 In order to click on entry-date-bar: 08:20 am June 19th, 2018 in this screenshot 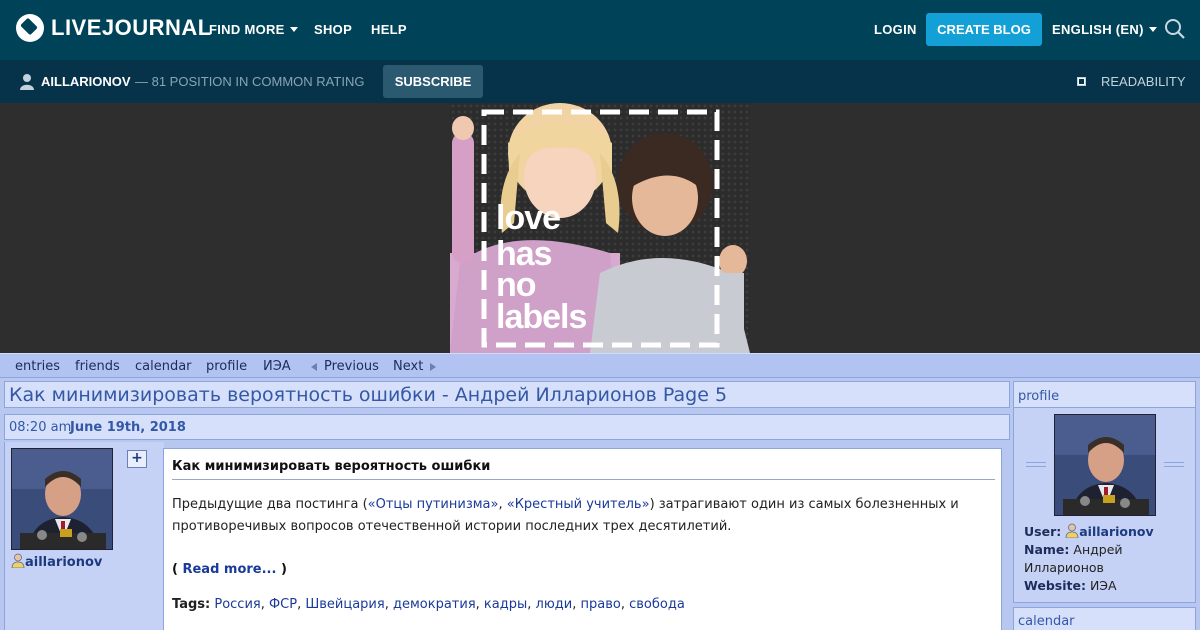, I will do `click(507, 427)`.